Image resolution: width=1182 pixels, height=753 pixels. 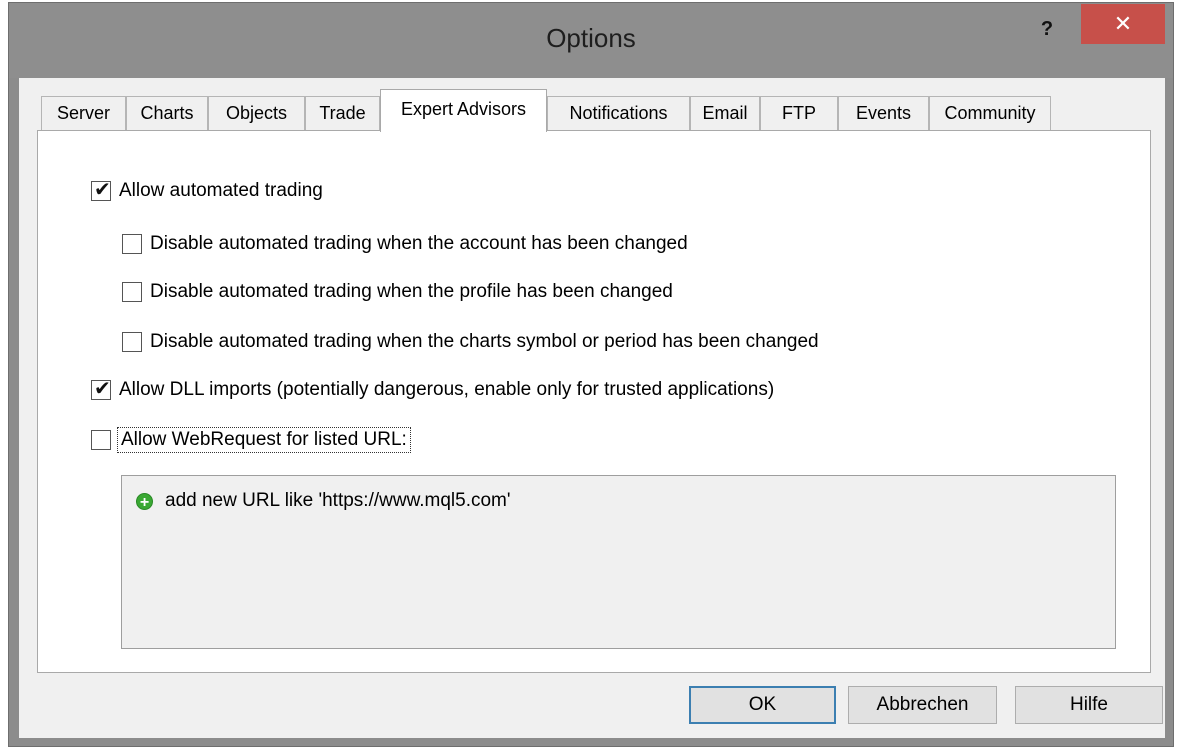 What do you see at coordinates (1047, 29) in the screenshot?
I see `help-icon: ?` at bounding box center [1047, 29].